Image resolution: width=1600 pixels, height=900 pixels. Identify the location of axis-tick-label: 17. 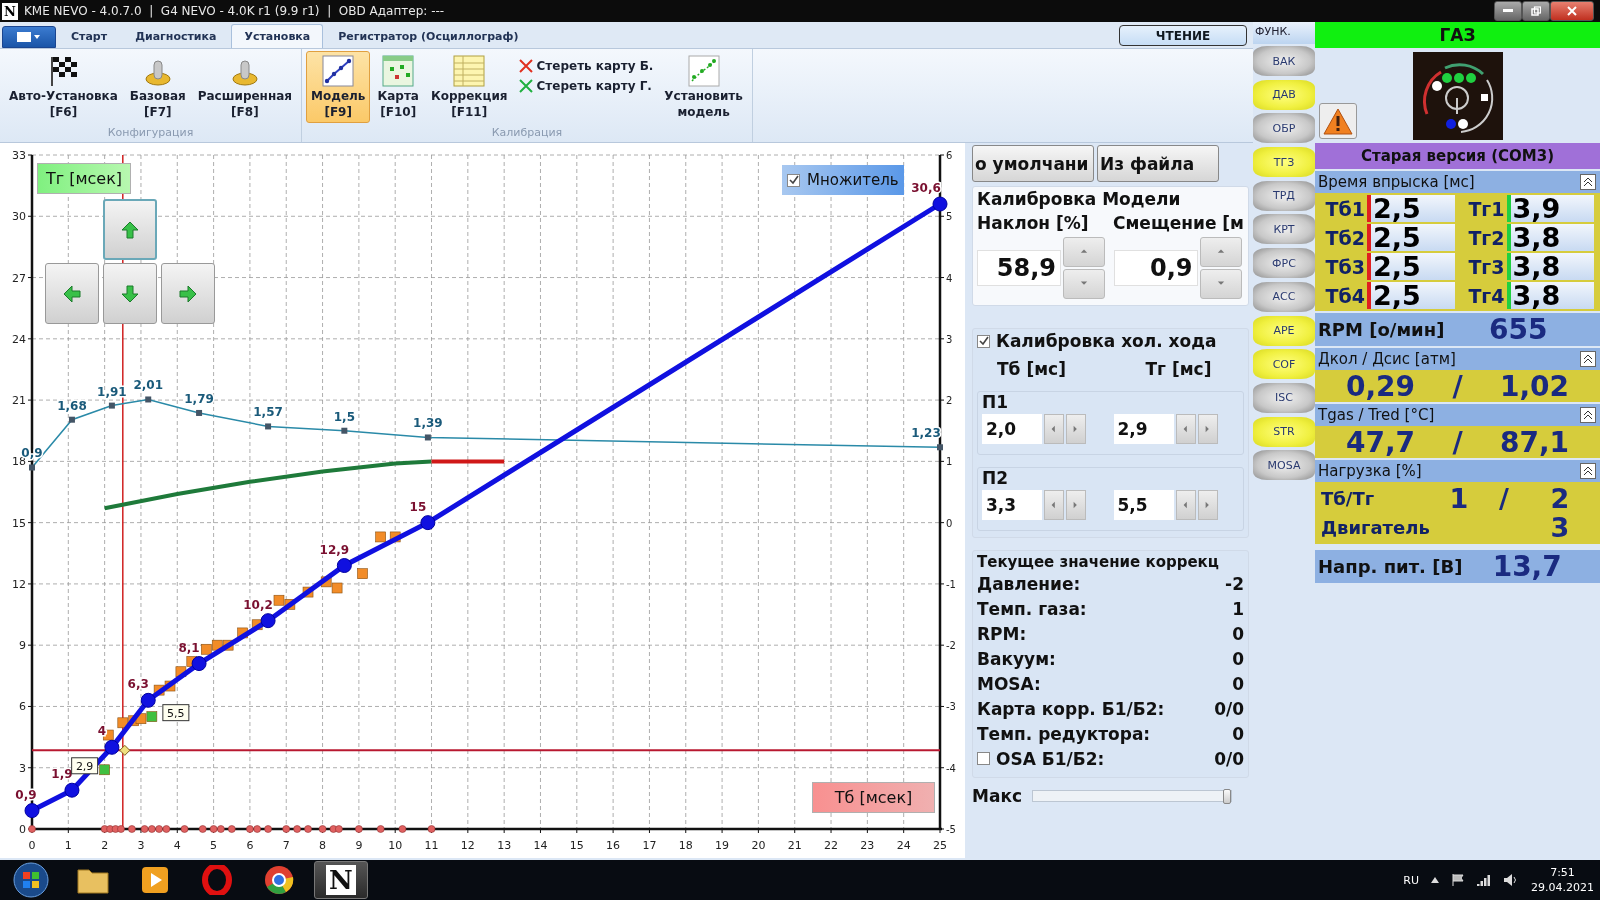
(649, 845).